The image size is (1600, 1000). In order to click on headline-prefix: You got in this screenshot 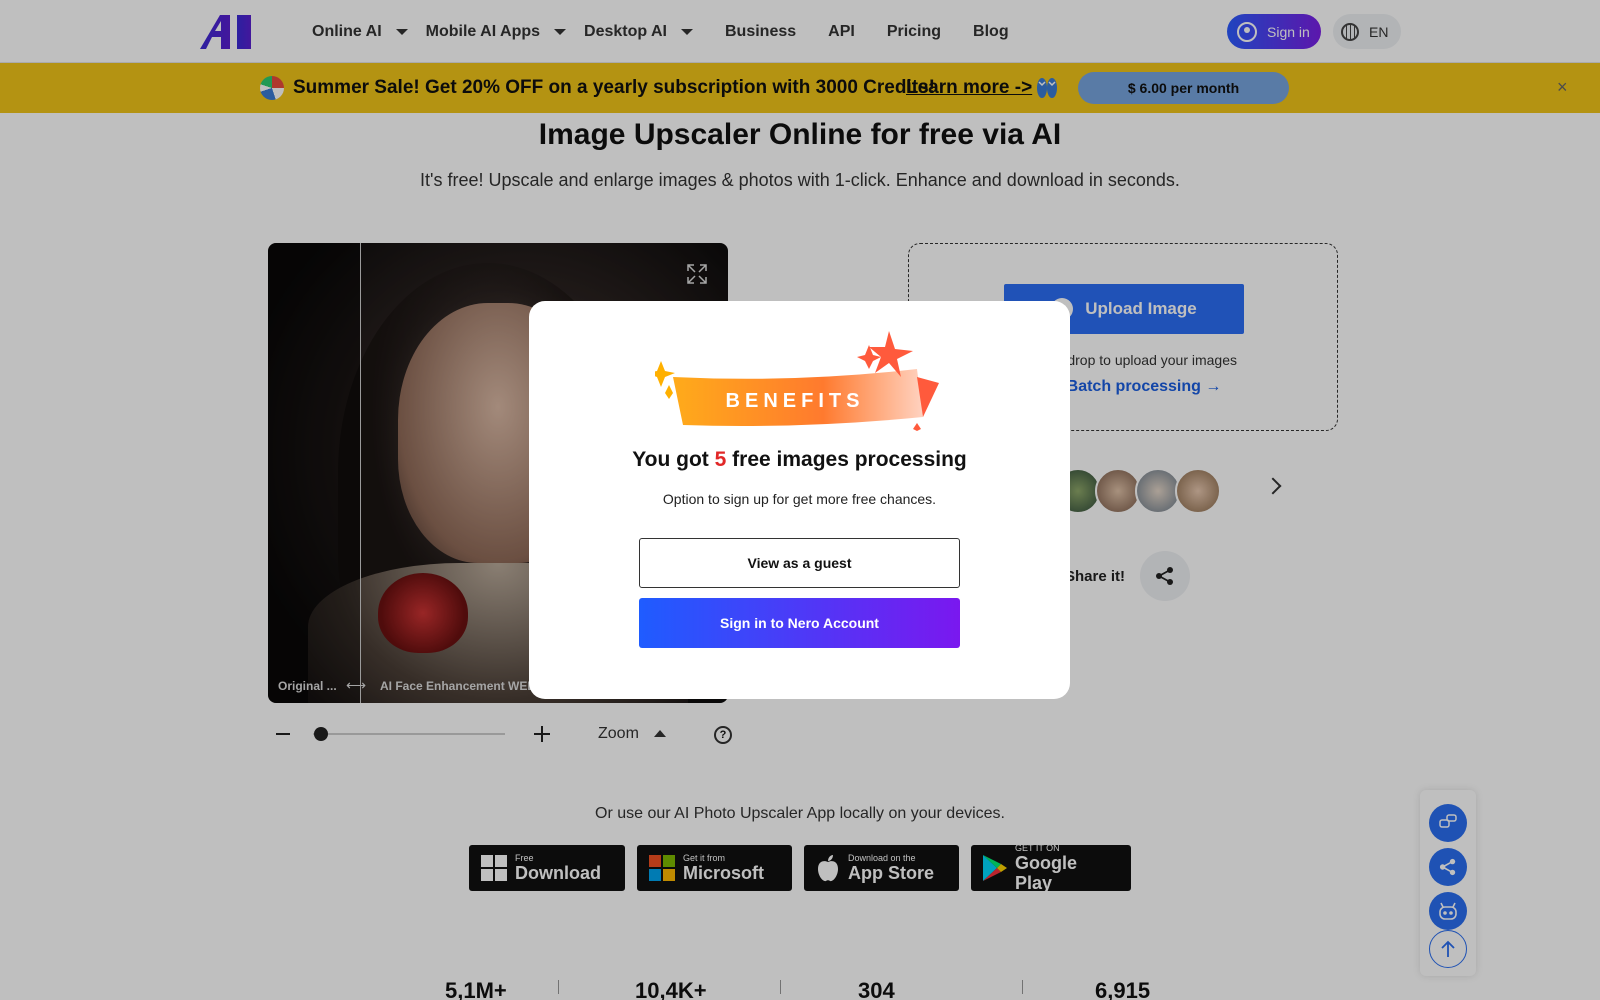, I will do `click(673, 459)`.